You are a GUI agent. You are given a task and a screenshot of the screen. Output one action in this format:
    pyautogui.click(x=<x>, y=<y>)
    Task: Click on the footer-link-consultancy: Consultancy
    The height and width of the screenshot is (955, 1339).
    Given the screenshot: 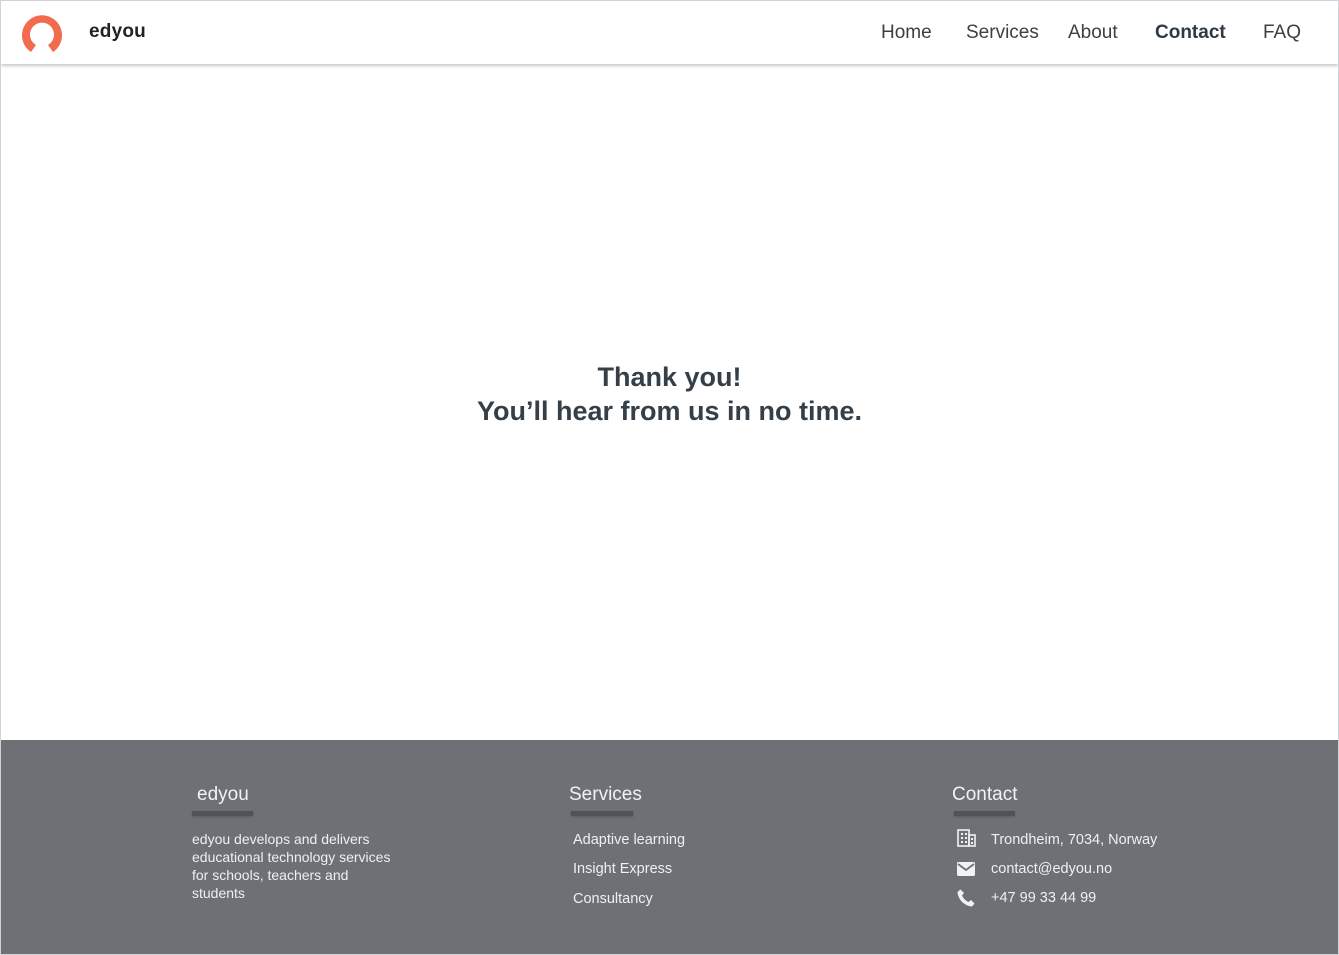 What is the action you would take?
    pyautogui.click(x=613, y=899)
    